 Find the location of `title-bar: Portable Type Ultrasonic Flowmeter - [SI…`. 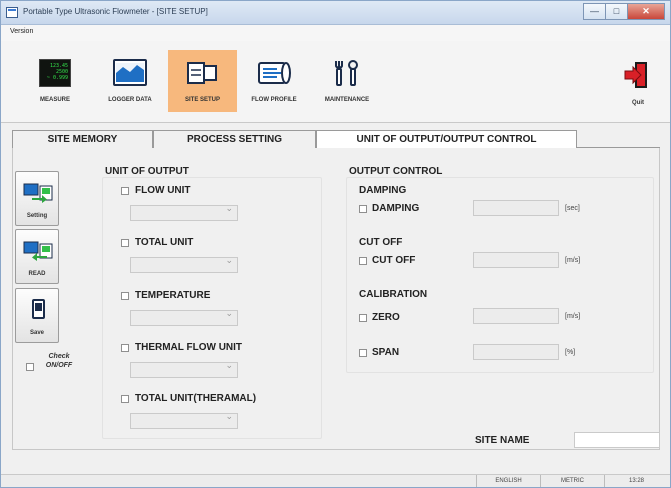

title-bar: Portable Type Ultrasonic Flowmeter - [SI… is located at coordinates (335, 13).